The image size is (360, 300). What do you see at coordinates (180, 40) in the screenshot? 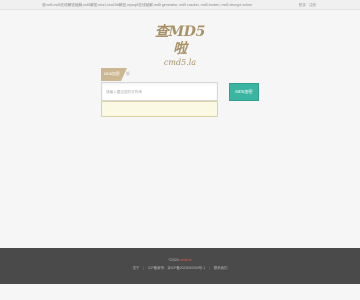
I see `logo-title: 查MD5啦` at bounding box center [180, 40].